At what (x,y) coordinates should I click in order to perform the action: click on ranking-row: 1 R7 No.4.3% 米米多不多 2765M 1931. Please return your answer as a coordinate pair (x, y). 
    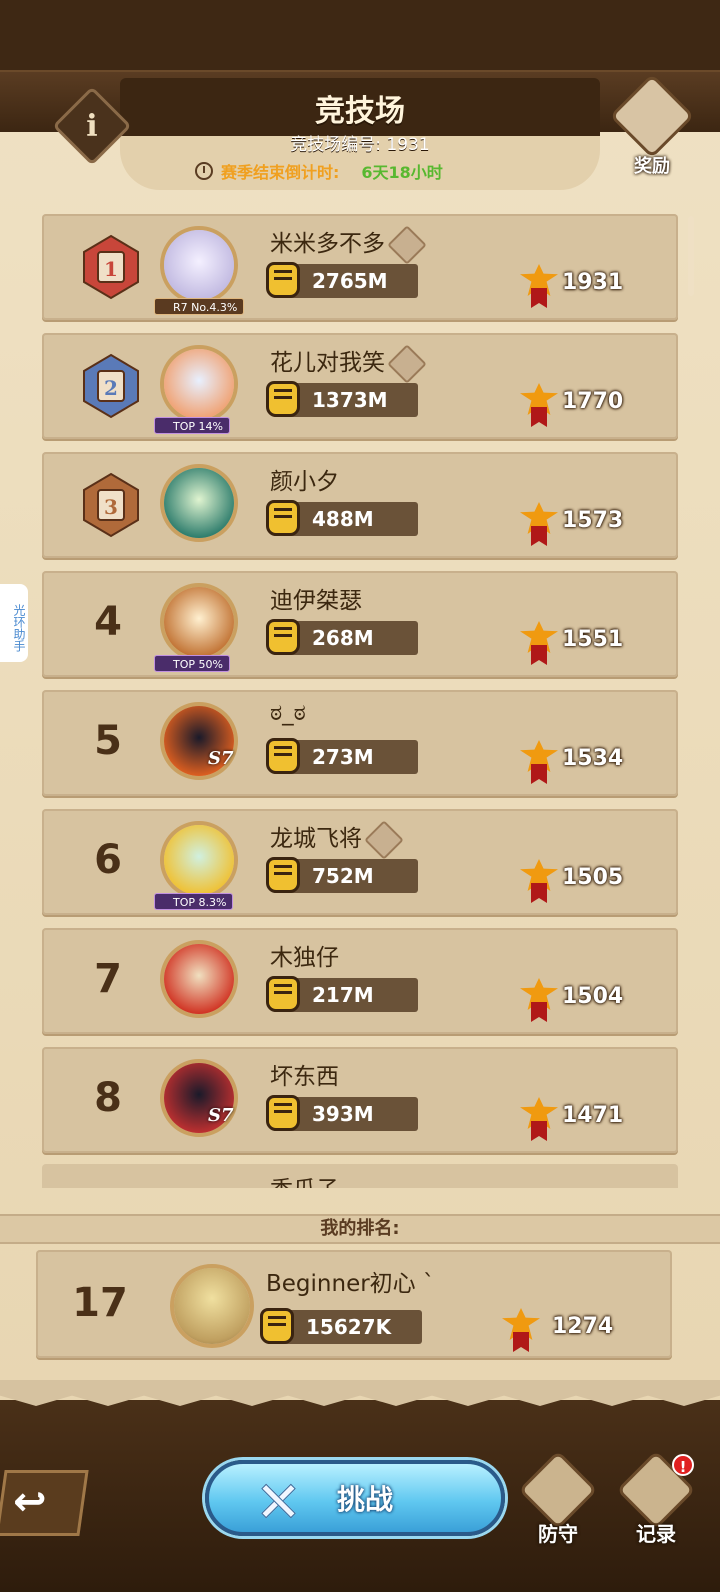
    Looking at the image, I should click on (360, 267).